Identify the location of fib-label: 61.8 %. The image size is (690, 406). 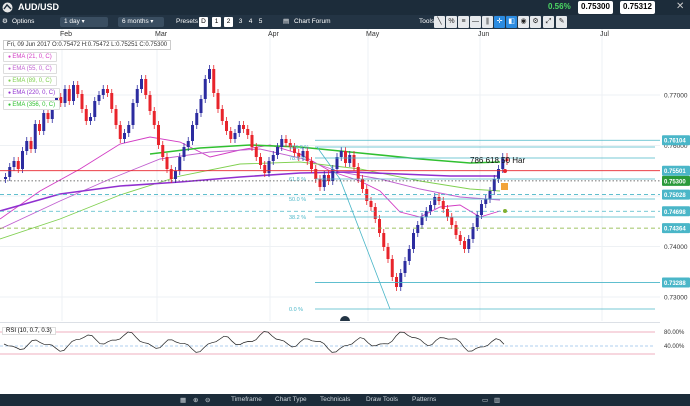
(297, 180).